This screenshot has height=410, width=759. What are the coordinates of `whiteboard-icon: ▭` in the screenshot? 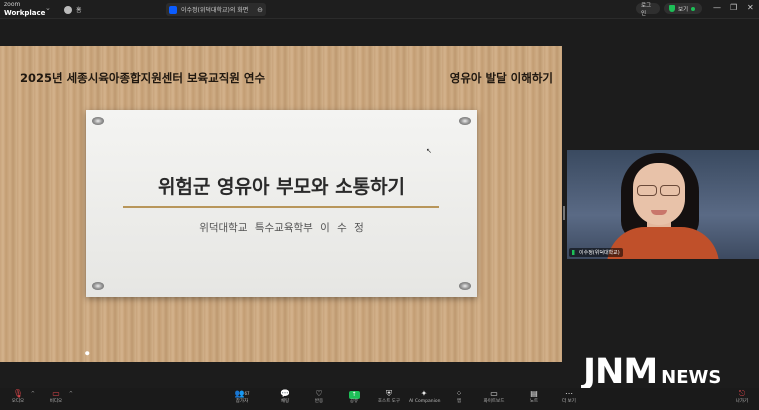 It's located at (494, 393).